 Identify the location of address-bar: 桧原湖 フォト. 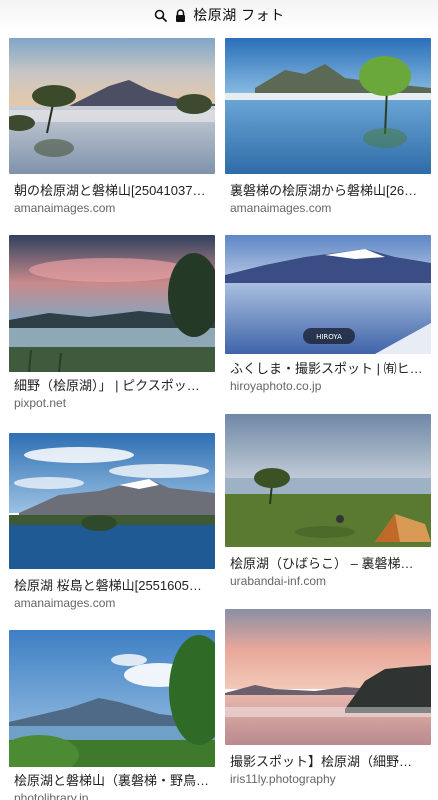
(219, 15).